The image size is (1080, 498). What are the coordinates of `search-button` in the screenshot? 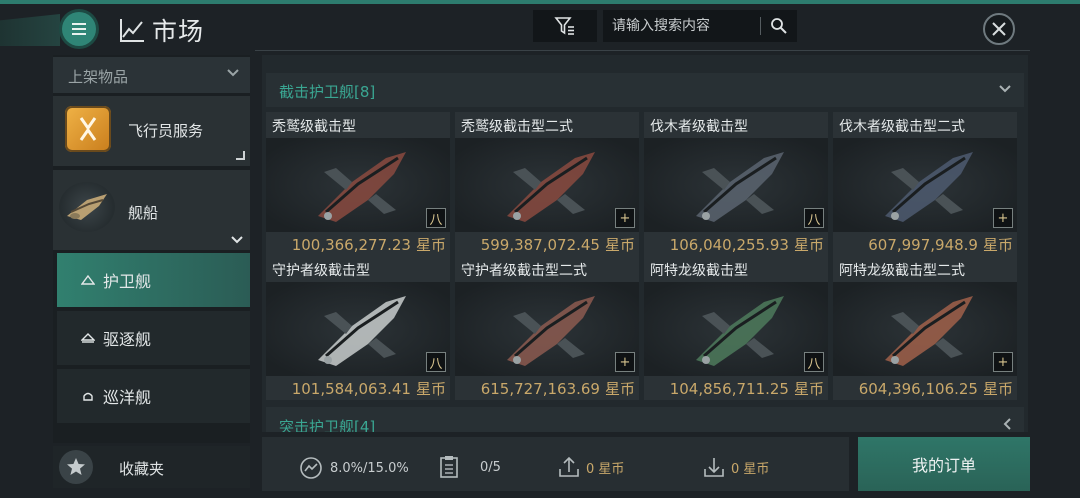 It's located at (779, 26).